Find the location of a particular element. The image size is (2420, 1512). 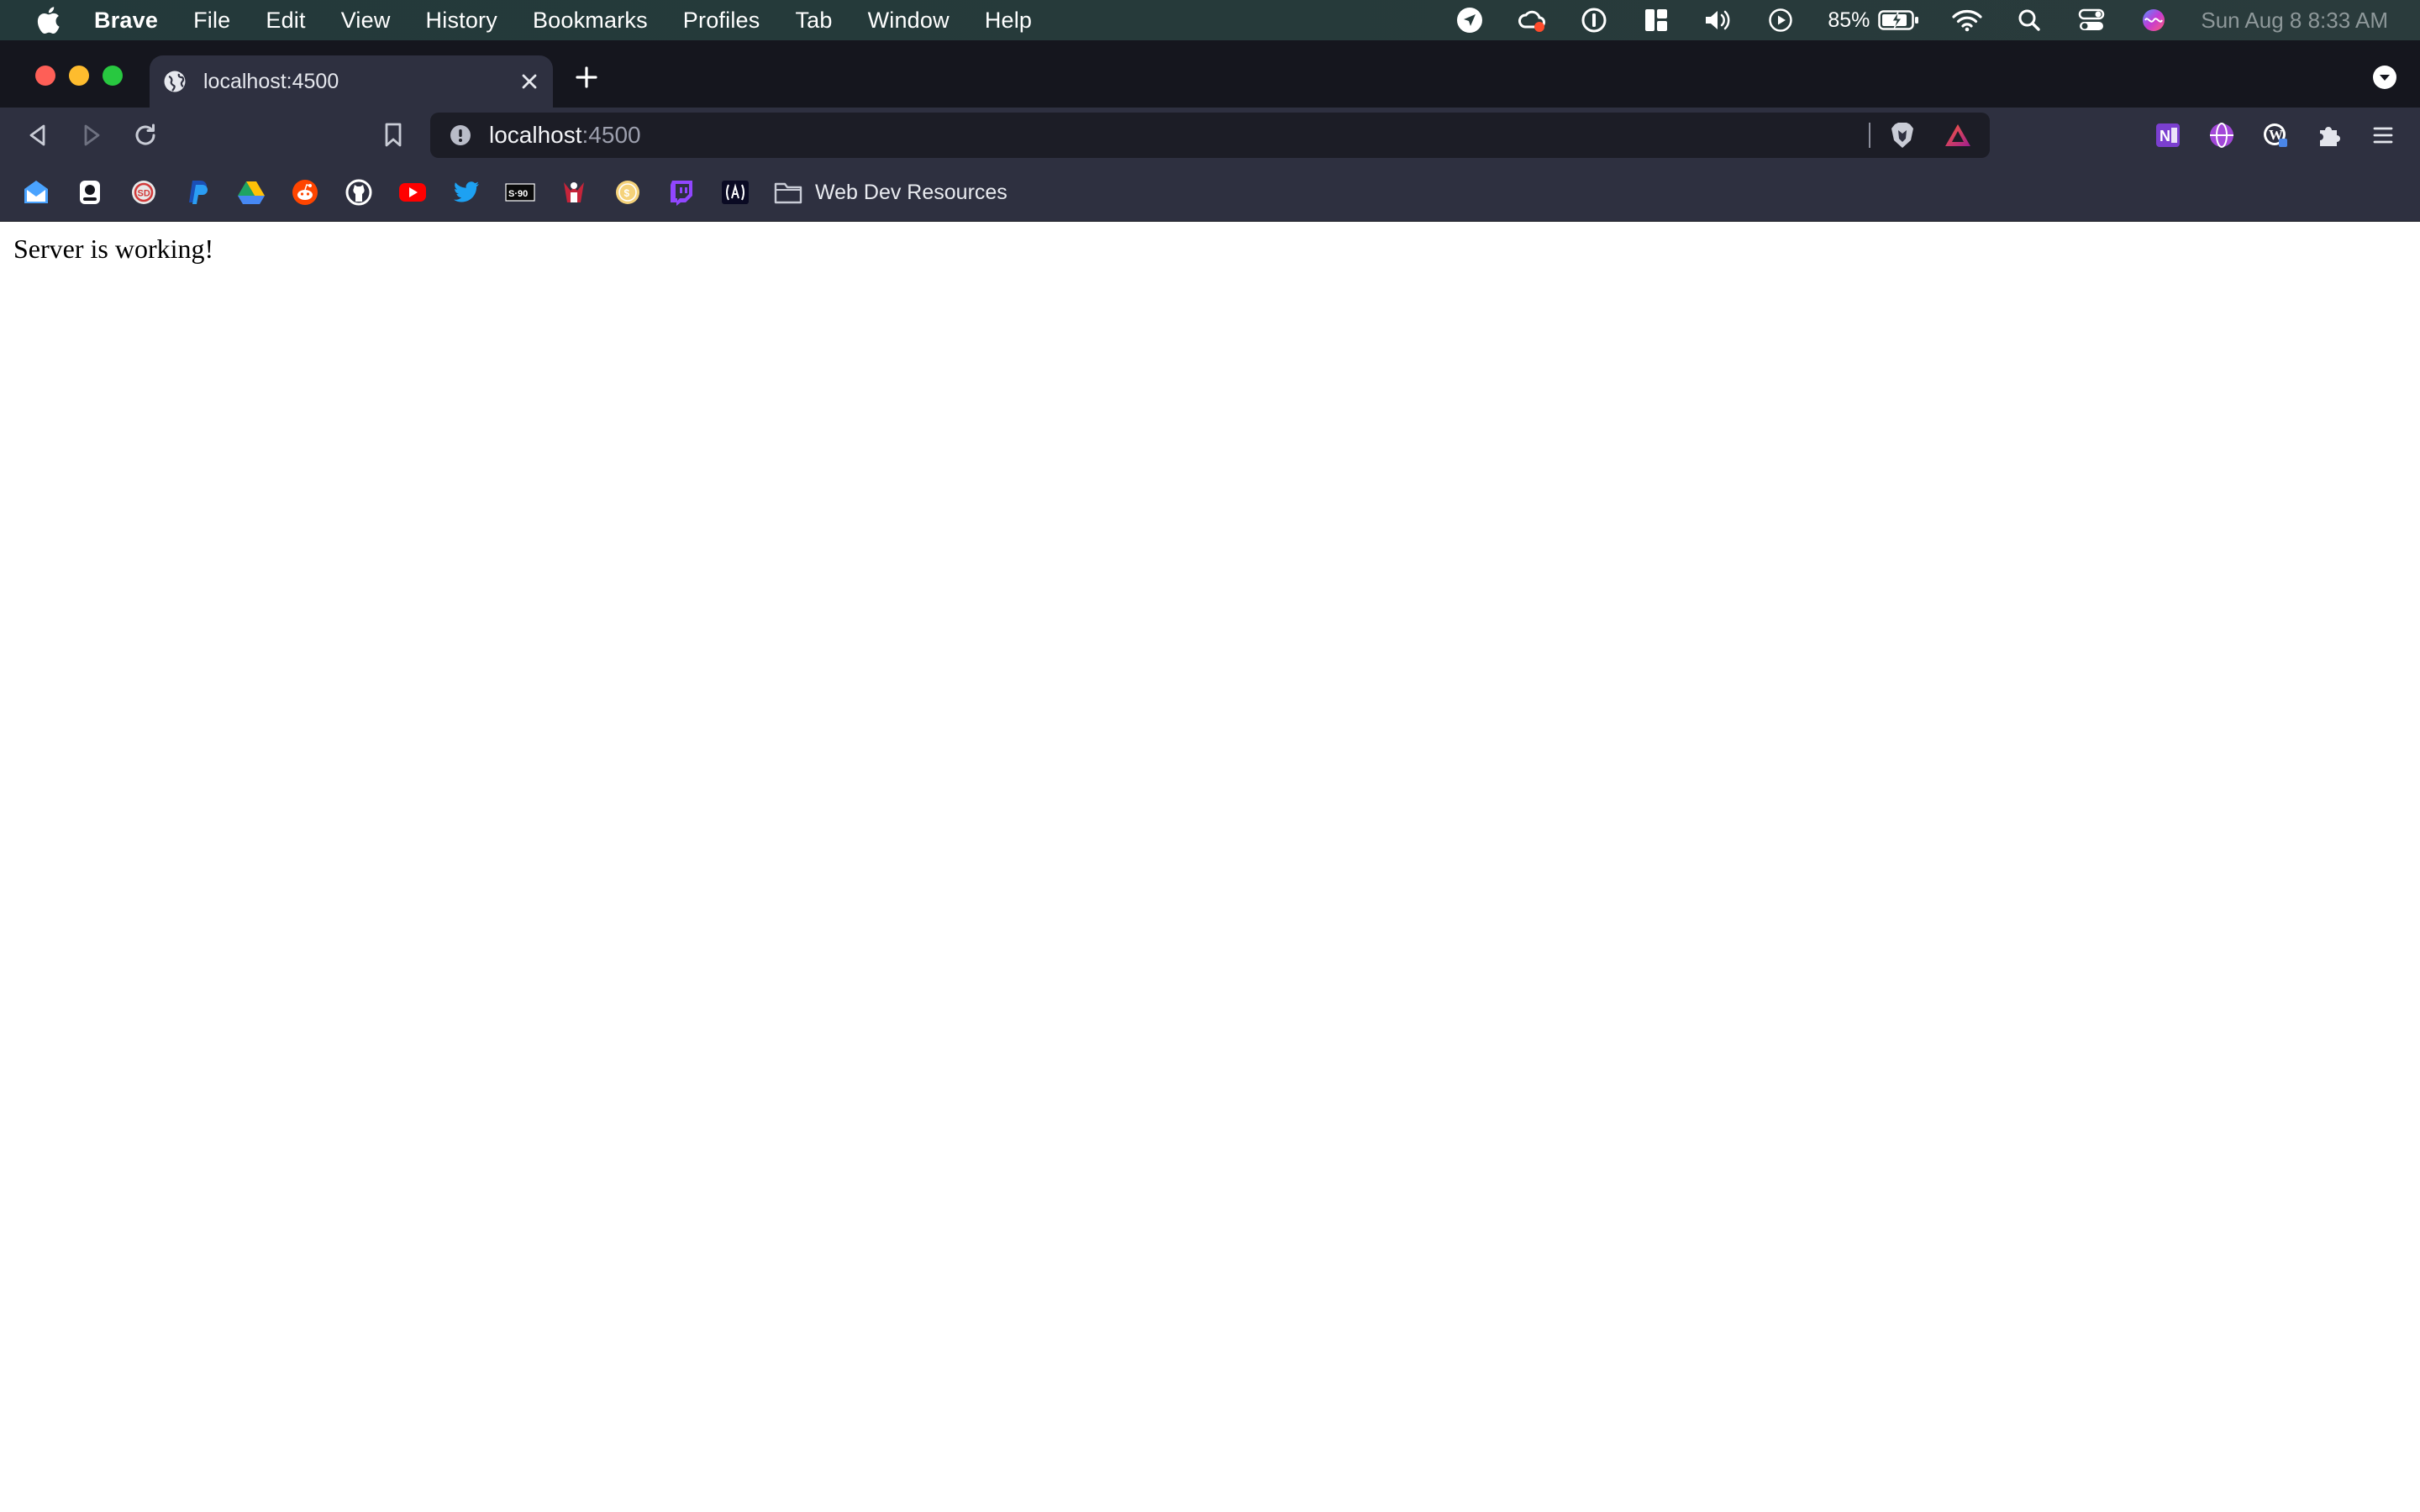

bookmarks-bar: SD S·90 $ Web Dev Resources is located at coordinates (1210, 192).